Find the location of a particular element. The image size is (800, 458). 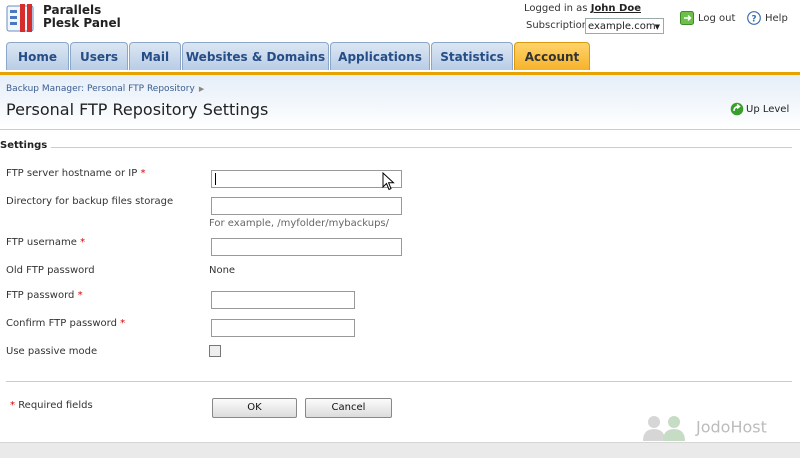

directory-label: Directory for backup files storage is located at coordinates (90, 201).